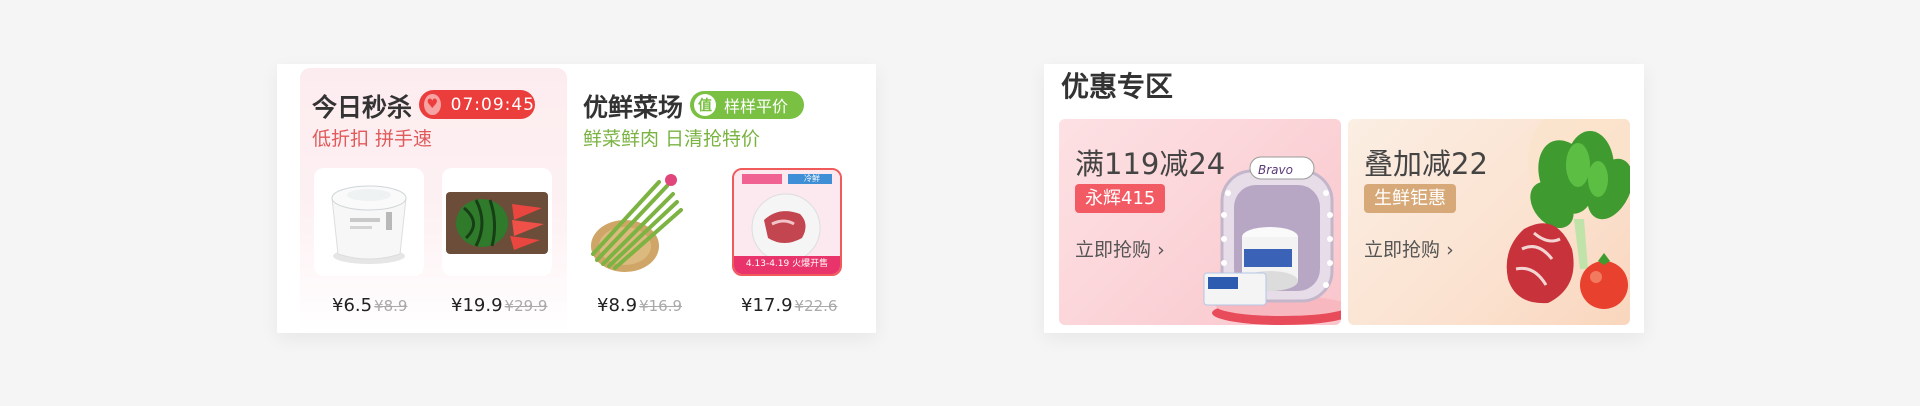  I want to click on countdown-badge: ♥ 07:09:45, so click(477, 104).